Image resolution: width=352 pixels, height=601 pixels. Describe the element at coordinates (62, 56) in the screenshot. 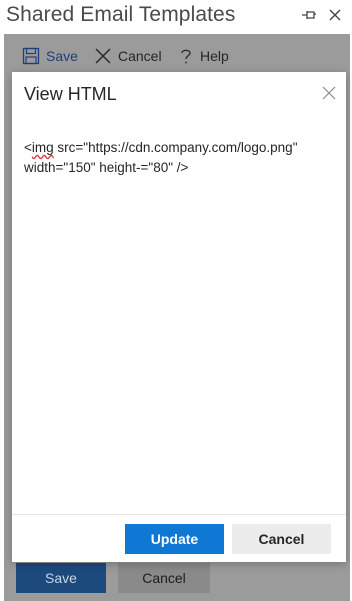

I see `toolbar-save-label: Save` at that location.